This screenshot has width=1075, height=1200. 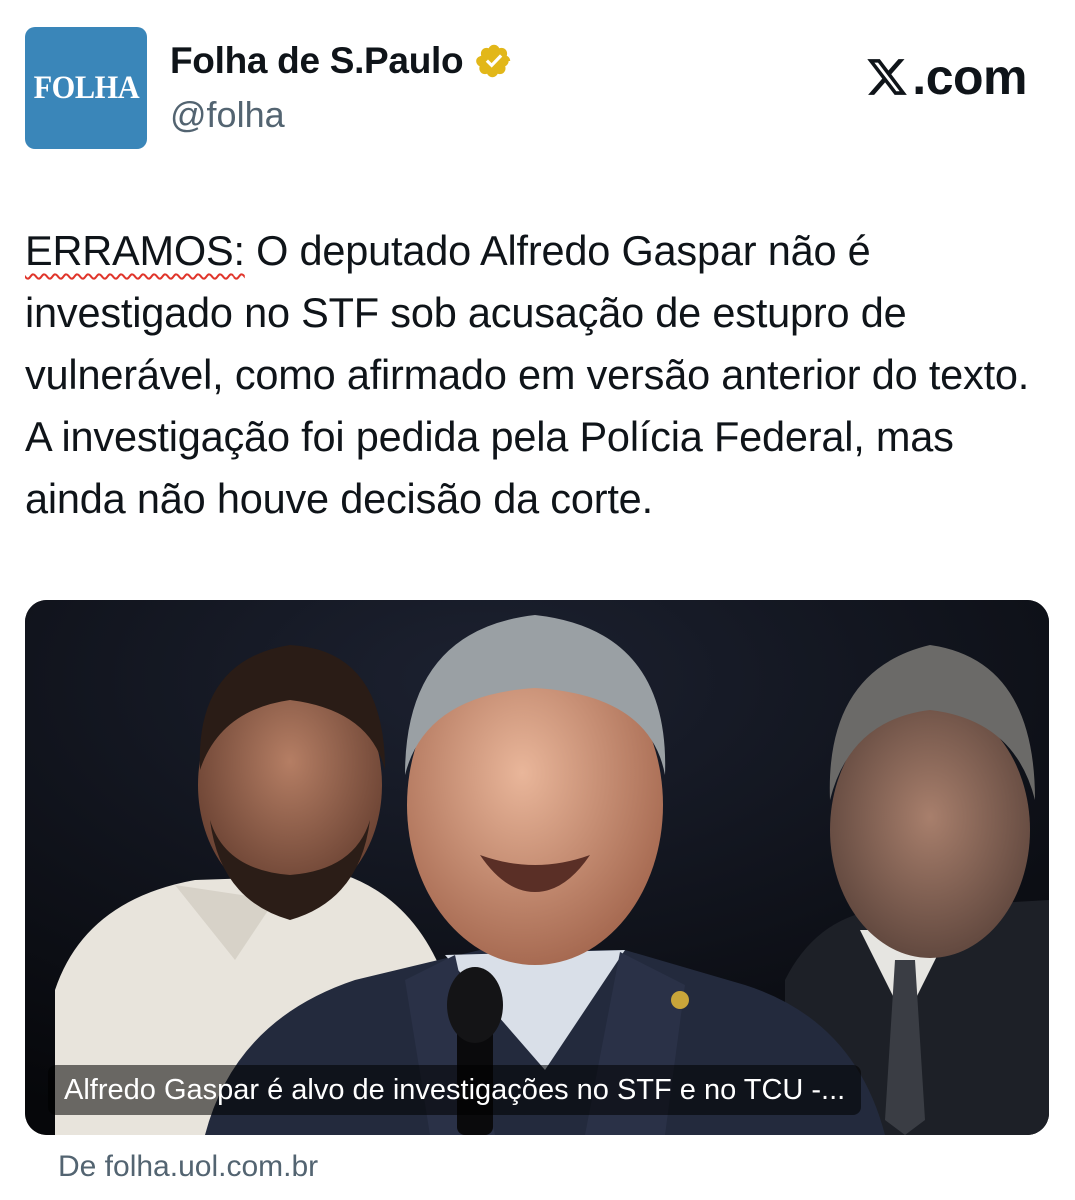 I want to click on account-handle: @folha, so click(x=227, y=115).